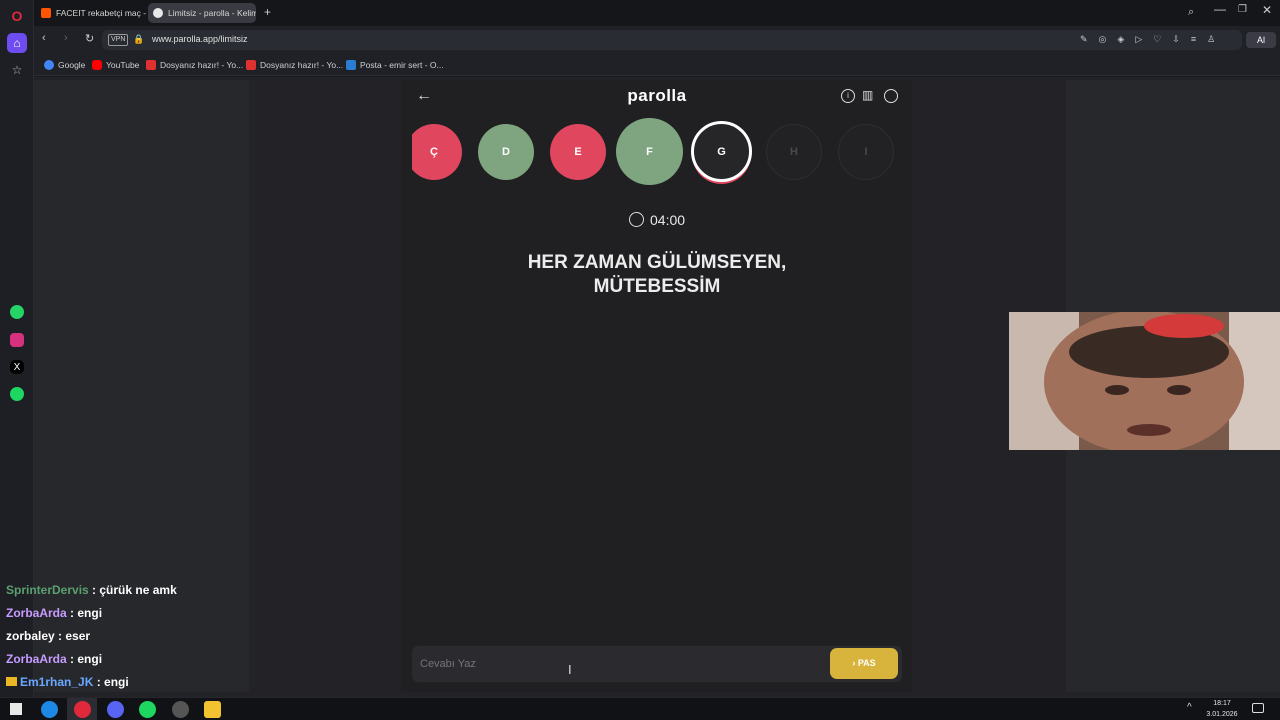 This screenshot has height=720, width=1280. What do you see at coordinates (620, 664) in the screenshot?
I see `answer-input` at bounding box center [620, 664].